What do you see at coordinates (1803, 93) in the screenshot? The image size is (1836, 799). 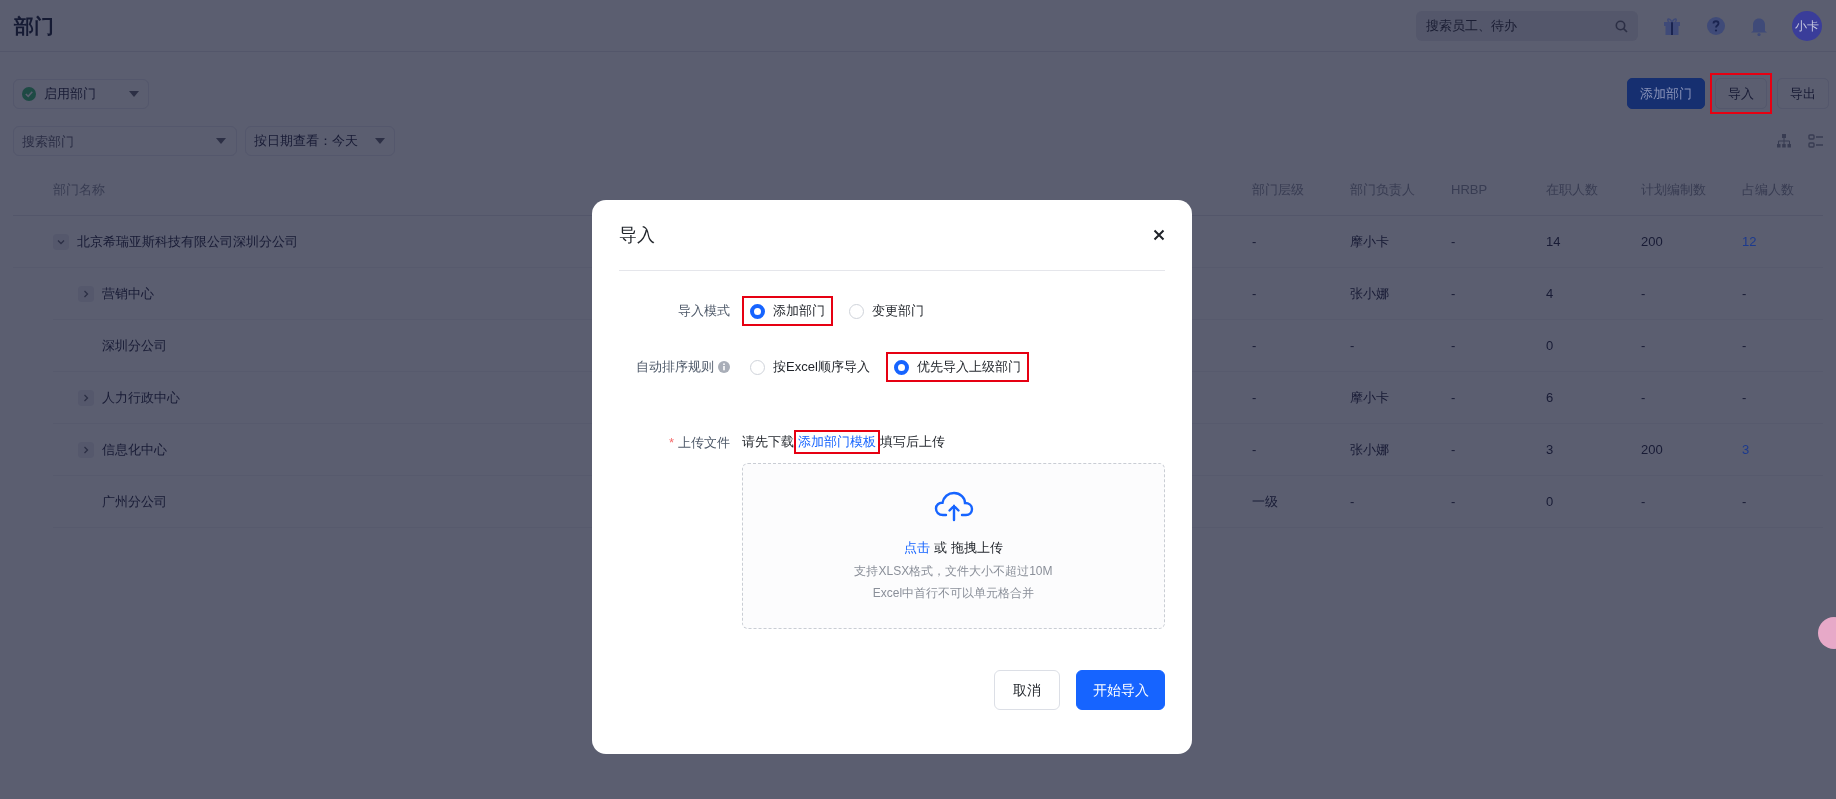 I see `toolbar-button: 导出` at bounding box center [1803, 93].